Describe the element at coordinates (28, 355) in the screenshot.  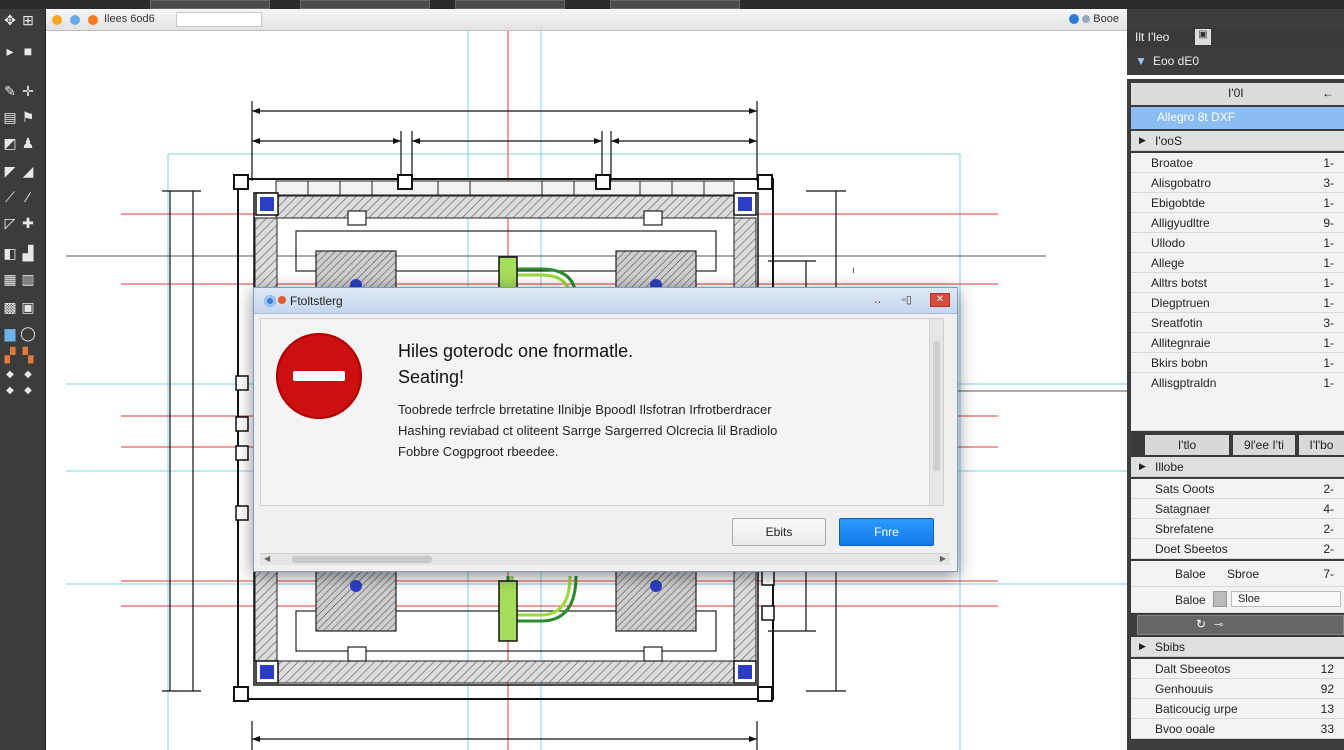
I see `color-icon: ▚` at that location.